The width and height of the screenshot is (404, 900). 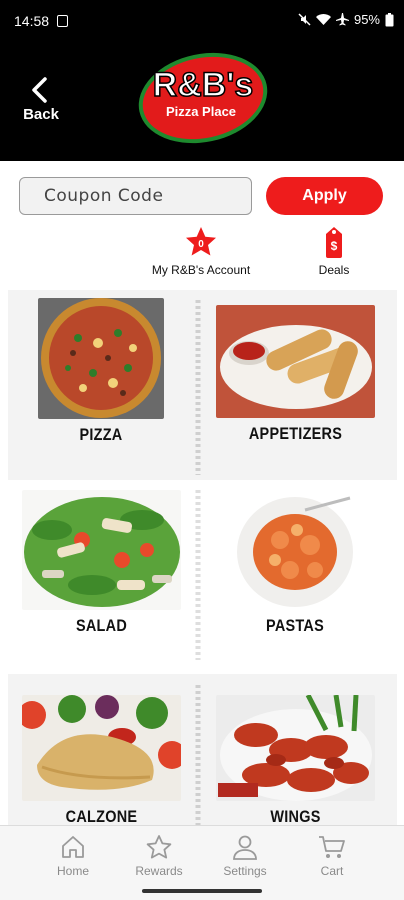 I want to click on rb-pizza-logo: R&B's Pizza Place, so click(x=203, y=98).